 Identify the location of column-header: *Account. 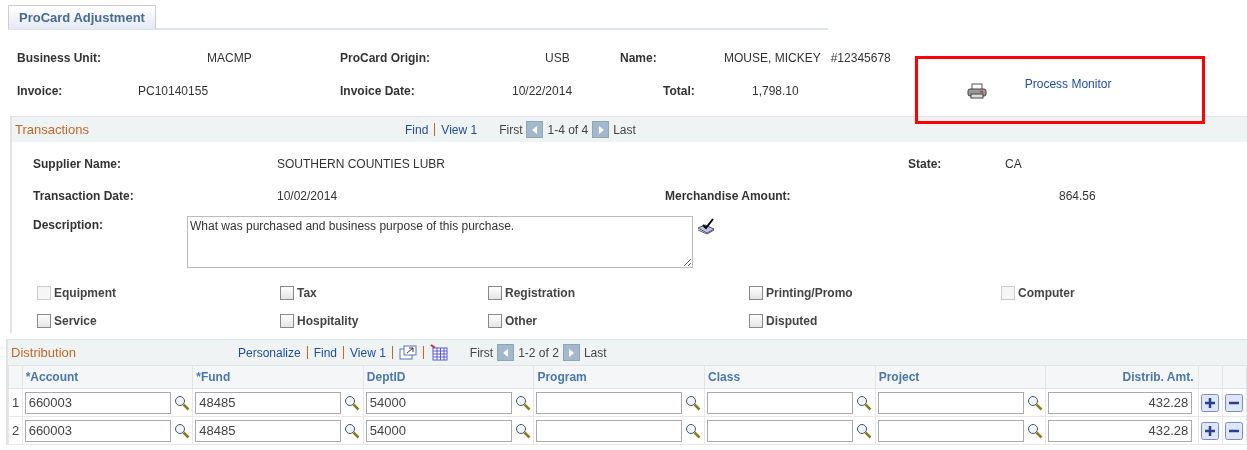
(52, 377).